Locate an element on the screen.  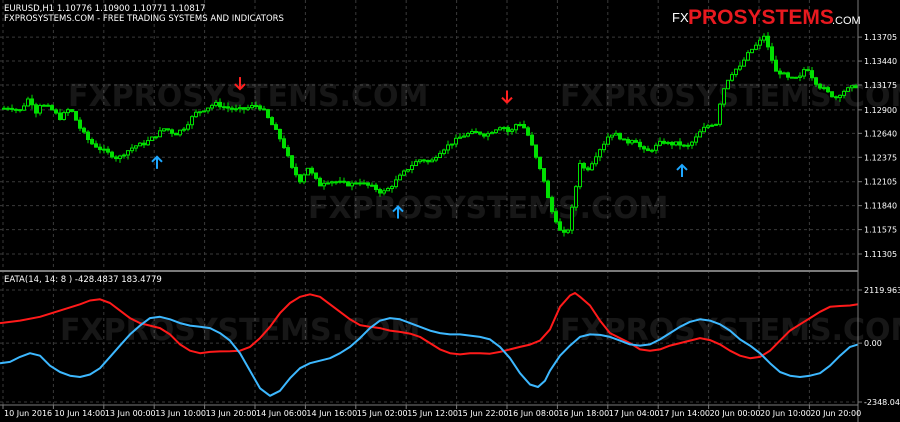
price-tick-label: 1.12640 is located at coordinates (880, 133).